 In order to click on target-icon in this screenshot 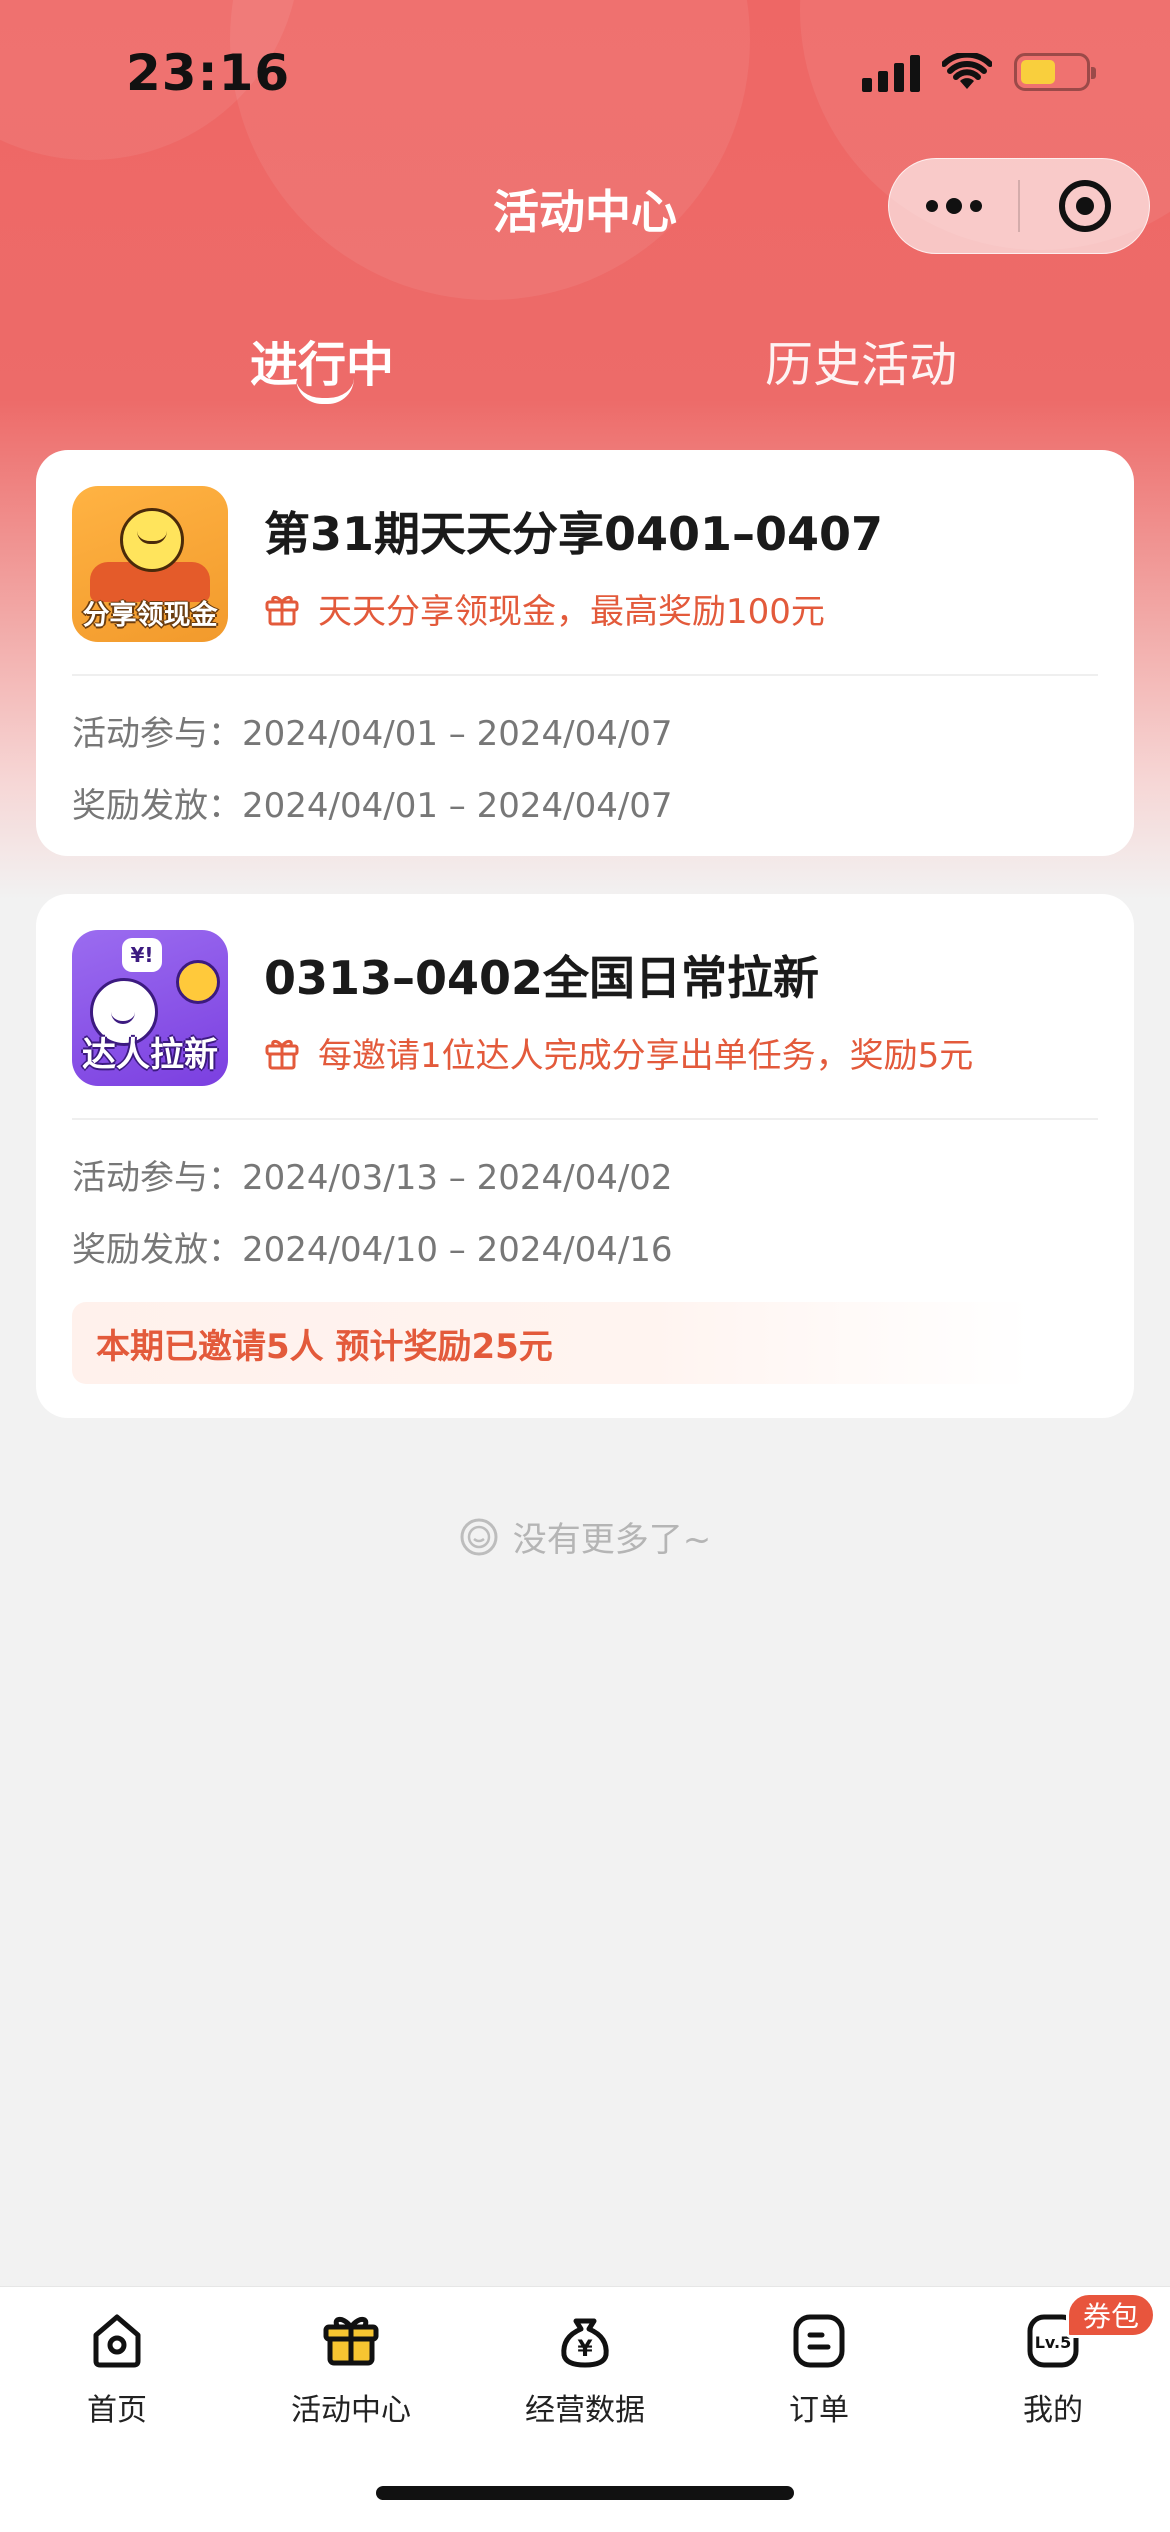, I will do `click(1084, 206)`.